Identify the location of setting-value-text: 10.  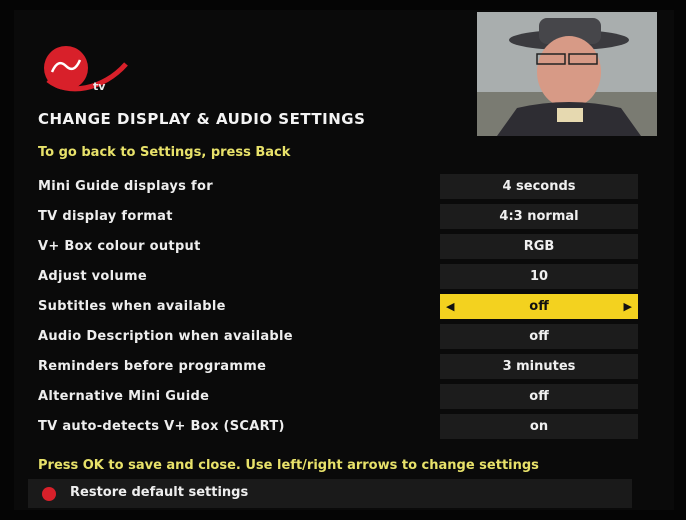
(539, 276).